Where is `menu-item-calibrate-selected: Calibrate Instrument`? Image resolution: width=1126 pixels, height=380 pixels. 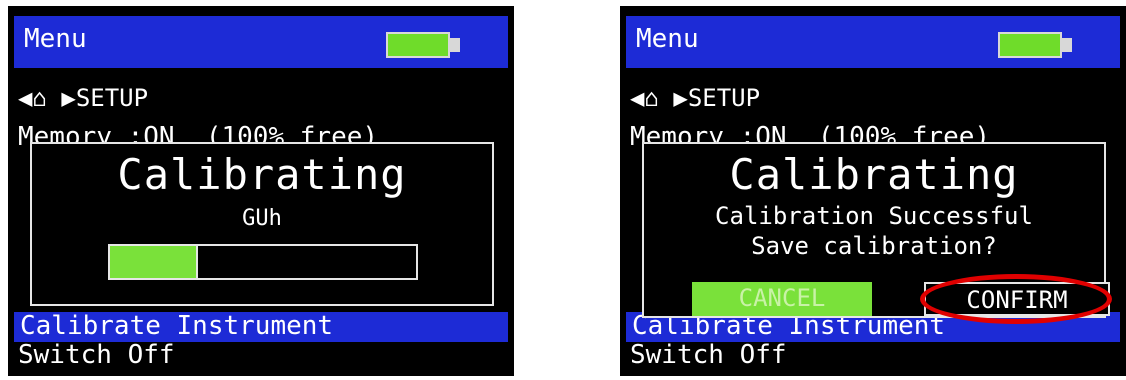
menu-item-calibrate-selected: Calibrate Instrument is located at coordinates (261, 327).